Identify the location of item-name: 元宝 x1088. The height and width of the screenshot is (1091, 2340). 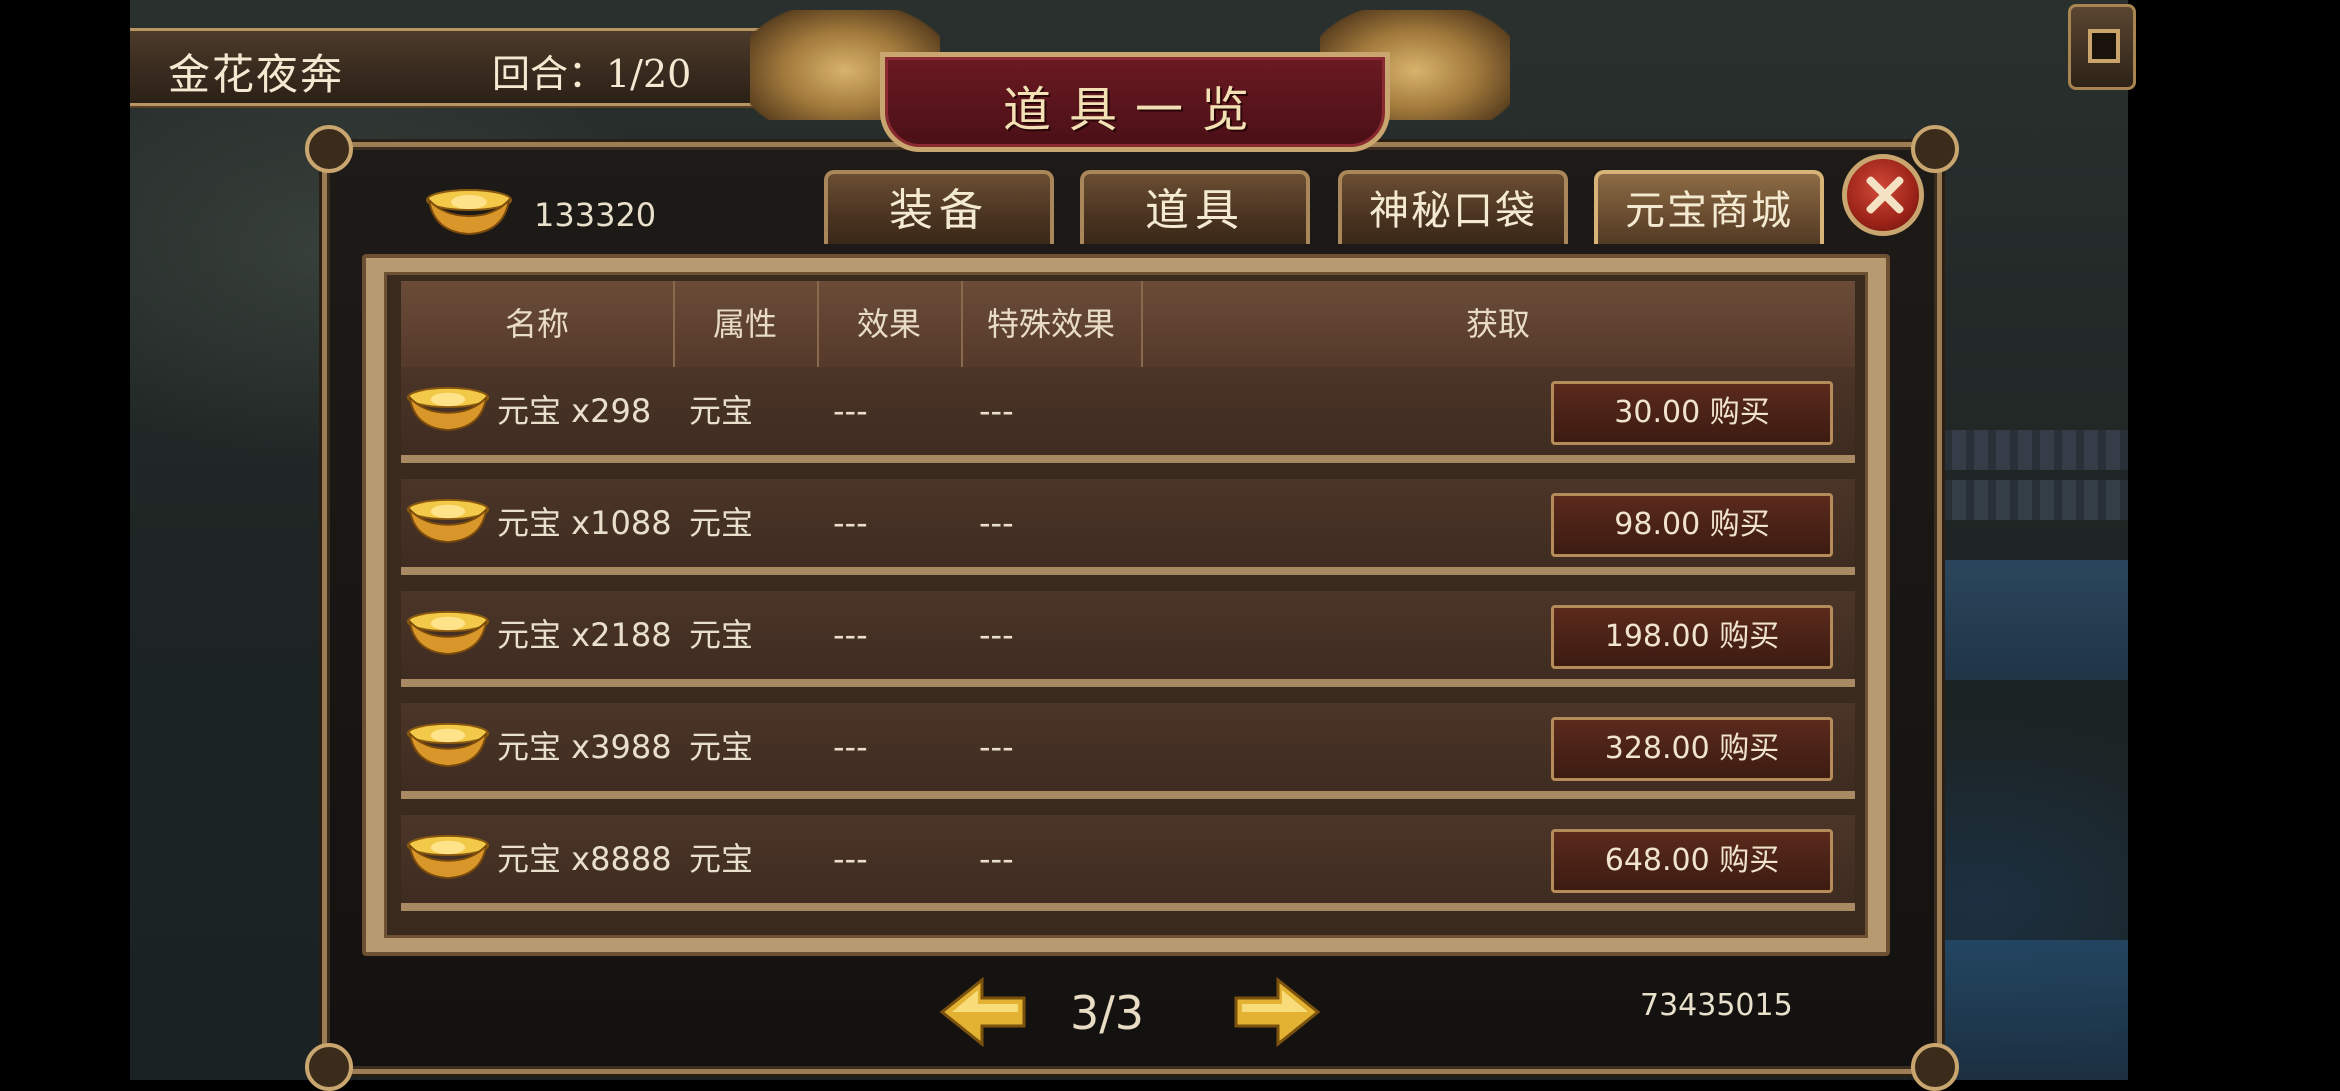
(584, 523).